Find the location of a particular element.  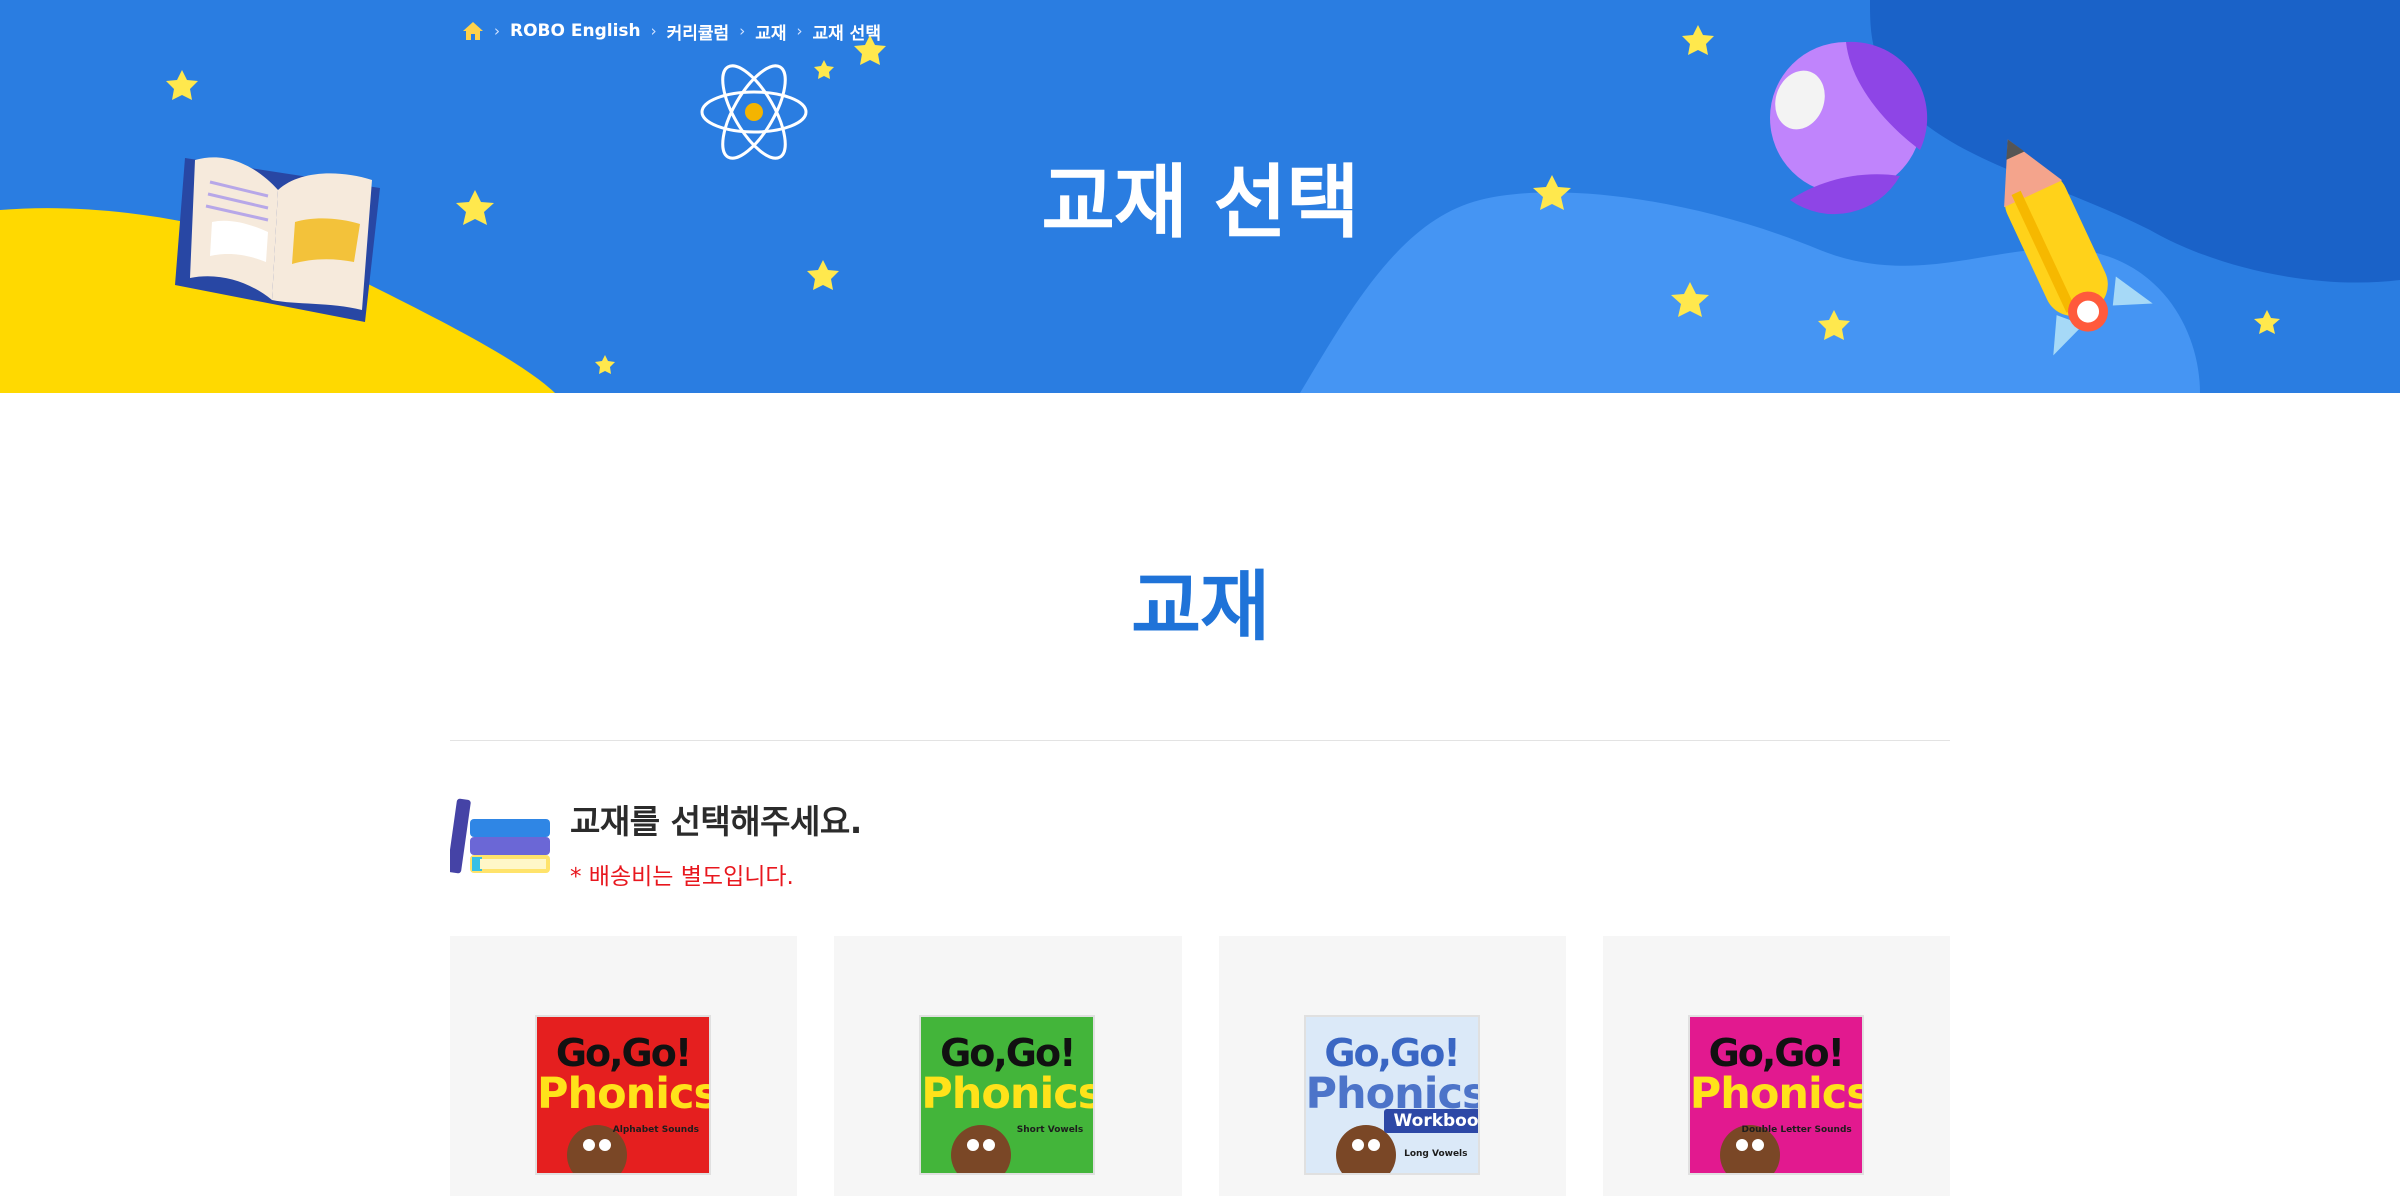

divider is located at coordinates (1200, 740).